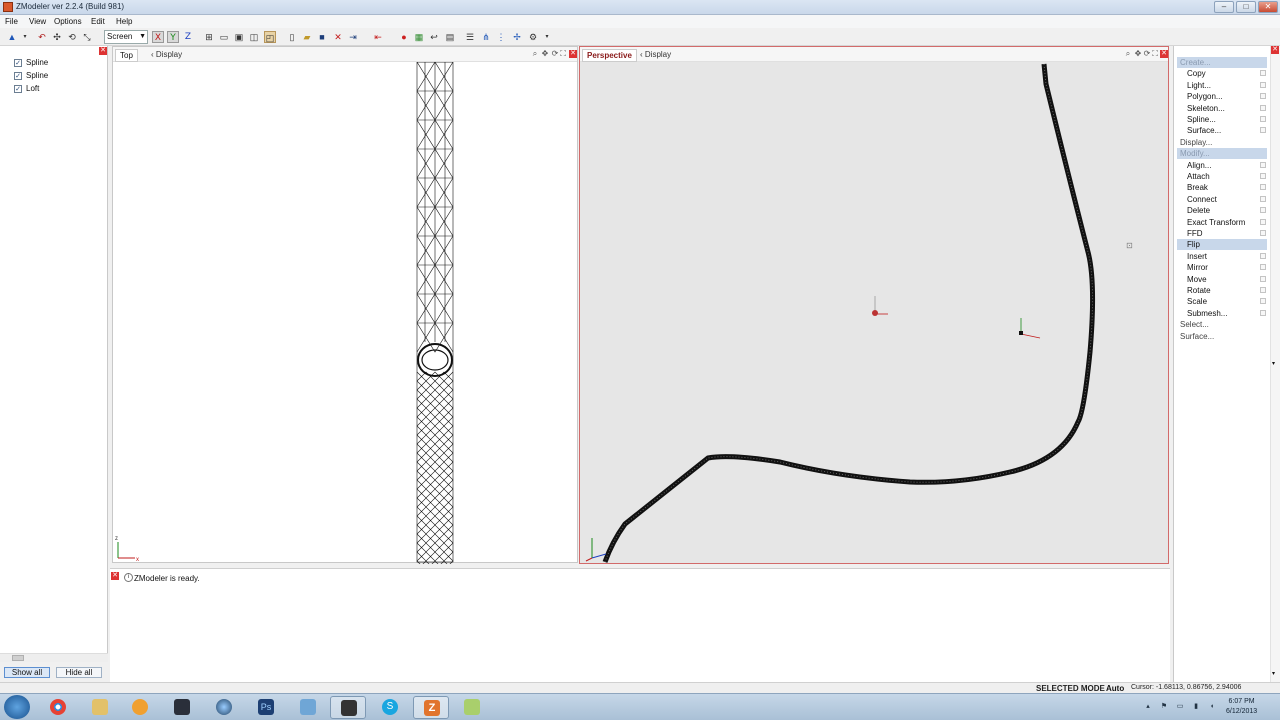 The height and width of the screenshot is (720, 1280). What do you see at coordinates (126, 55) in the screenshot?
I see `viewport-name-tab: Top` at bounding box center [126, 55].